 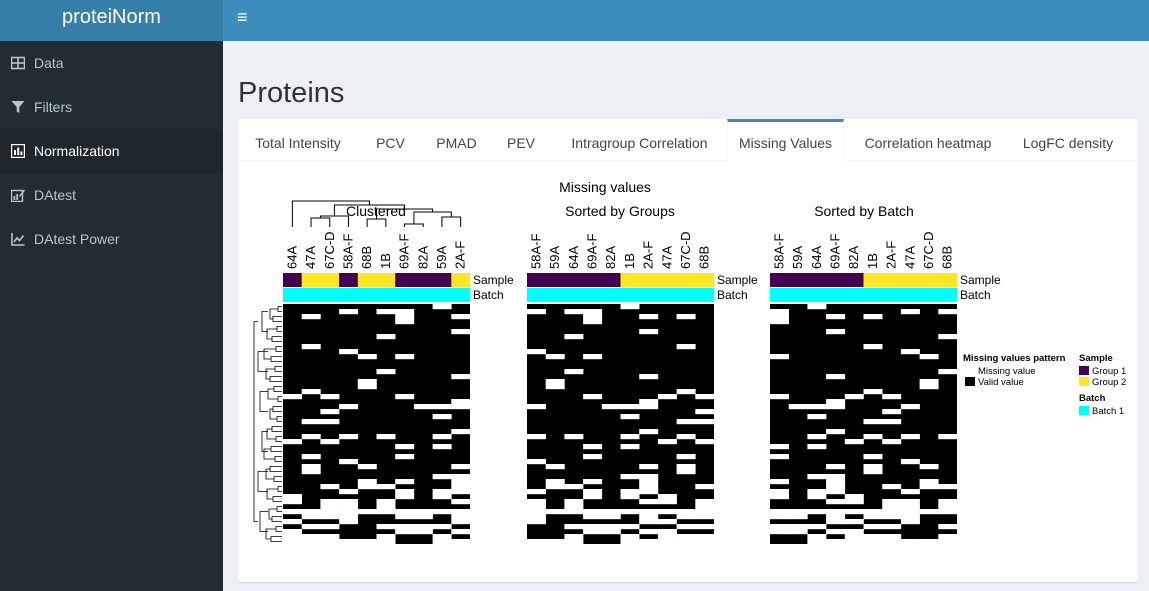 I want to click on legend-valid-label: Valid value, so click(x=1001, y=382).